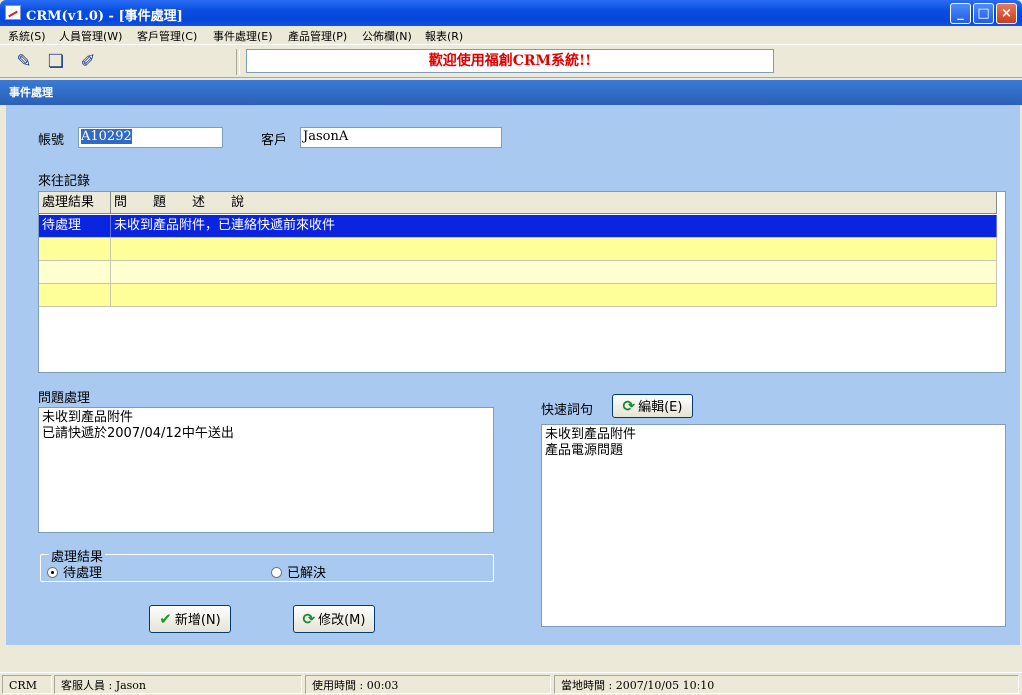  What do you see at coordinates (64, 181) in the screenshot?
I see `records-label: 來往記錄` at bounding box center [64, 181].